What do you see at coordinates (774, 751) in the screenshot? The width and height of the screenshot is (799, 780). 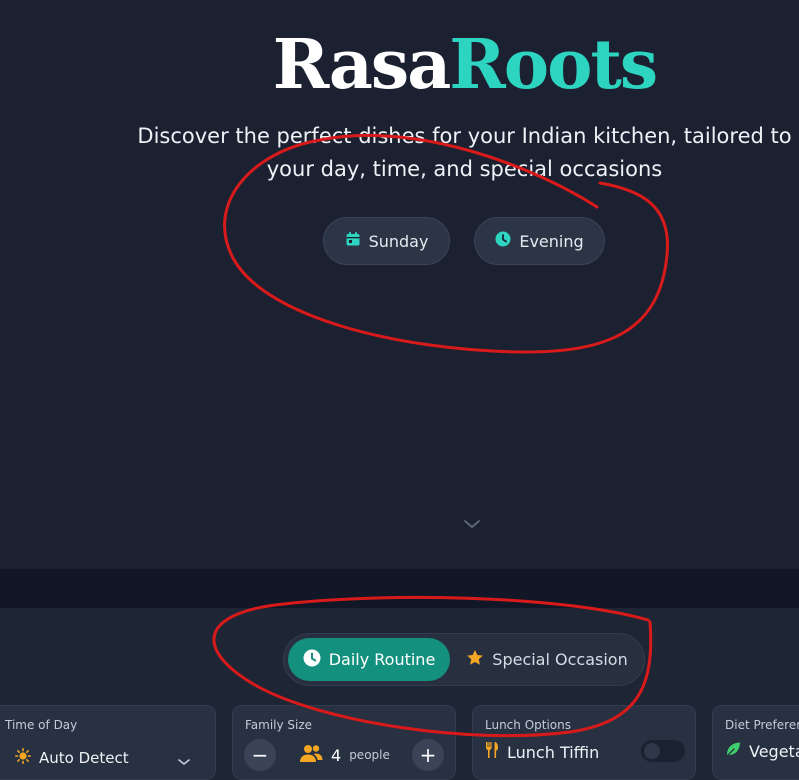 I see `diet-preference-value: Vegeta` at bounding box center [774, 751].